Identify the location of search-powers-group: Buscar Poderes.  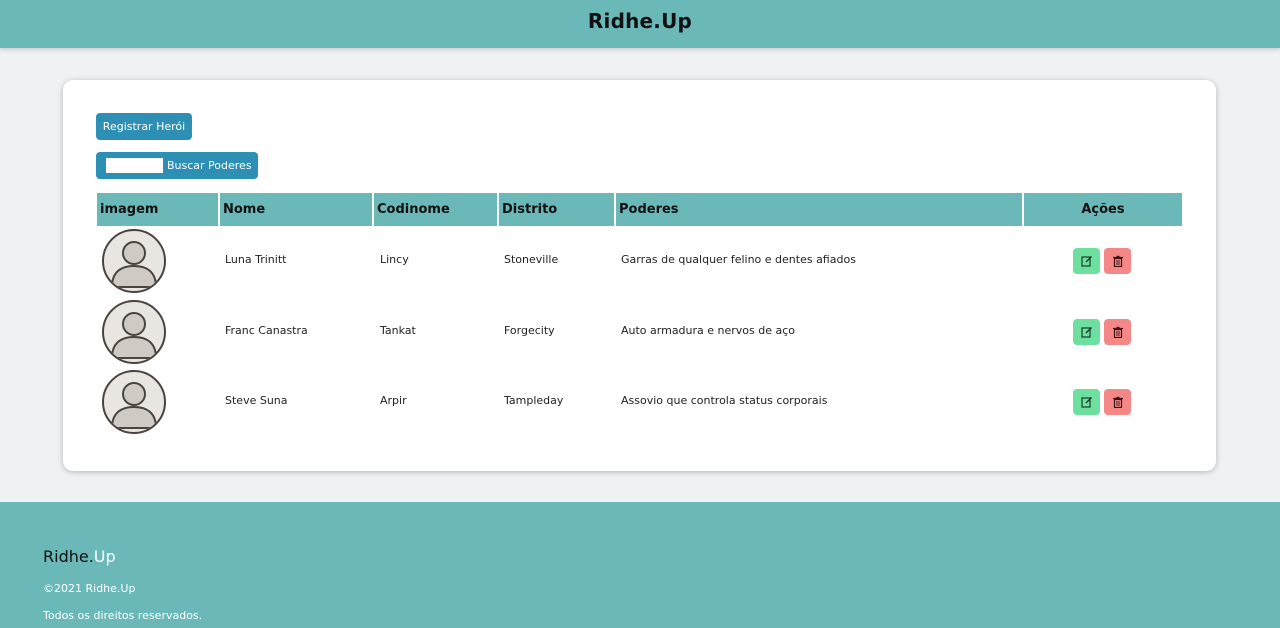
(177, 165).